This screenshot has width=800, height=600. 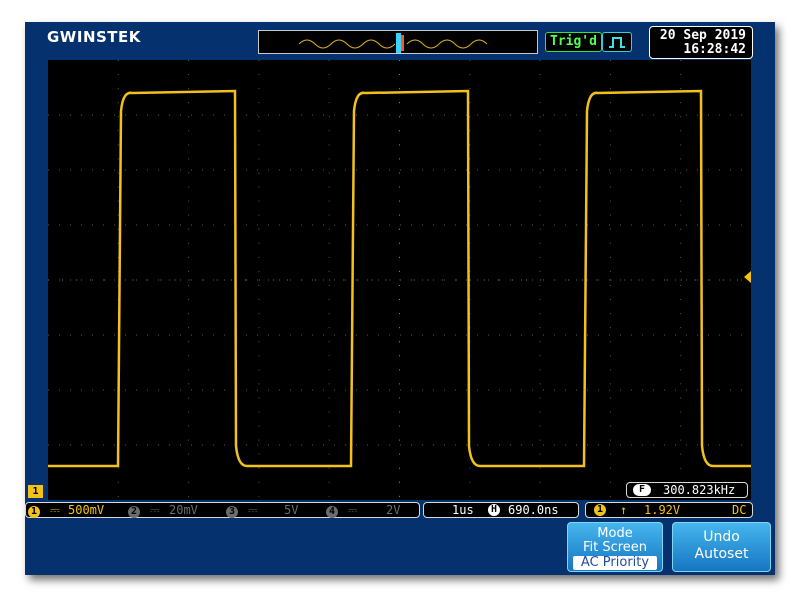 I want to click on timebase-bar: 1us H 690.0ns, so click(x=501, y=510).